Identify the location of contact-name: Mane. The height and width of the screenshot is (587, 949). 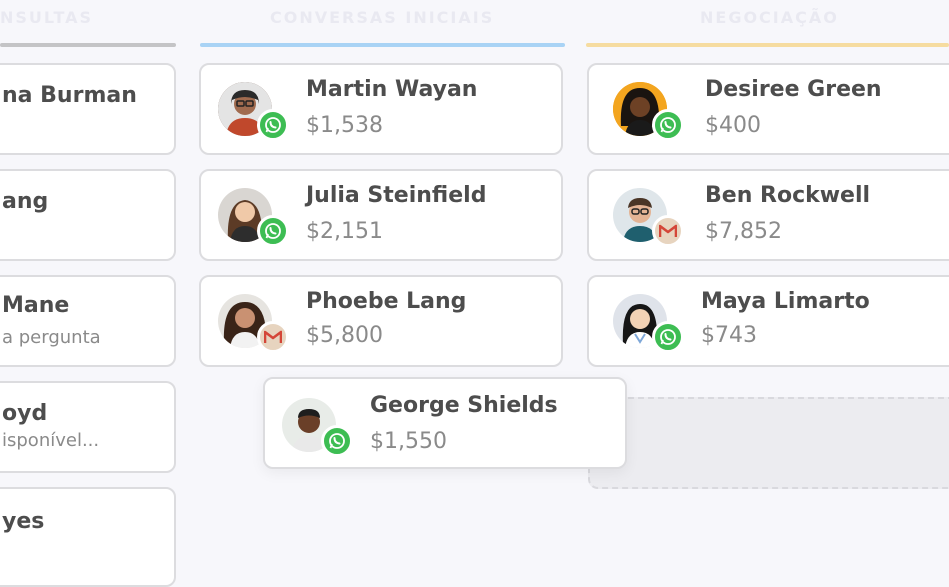
(36, 305).